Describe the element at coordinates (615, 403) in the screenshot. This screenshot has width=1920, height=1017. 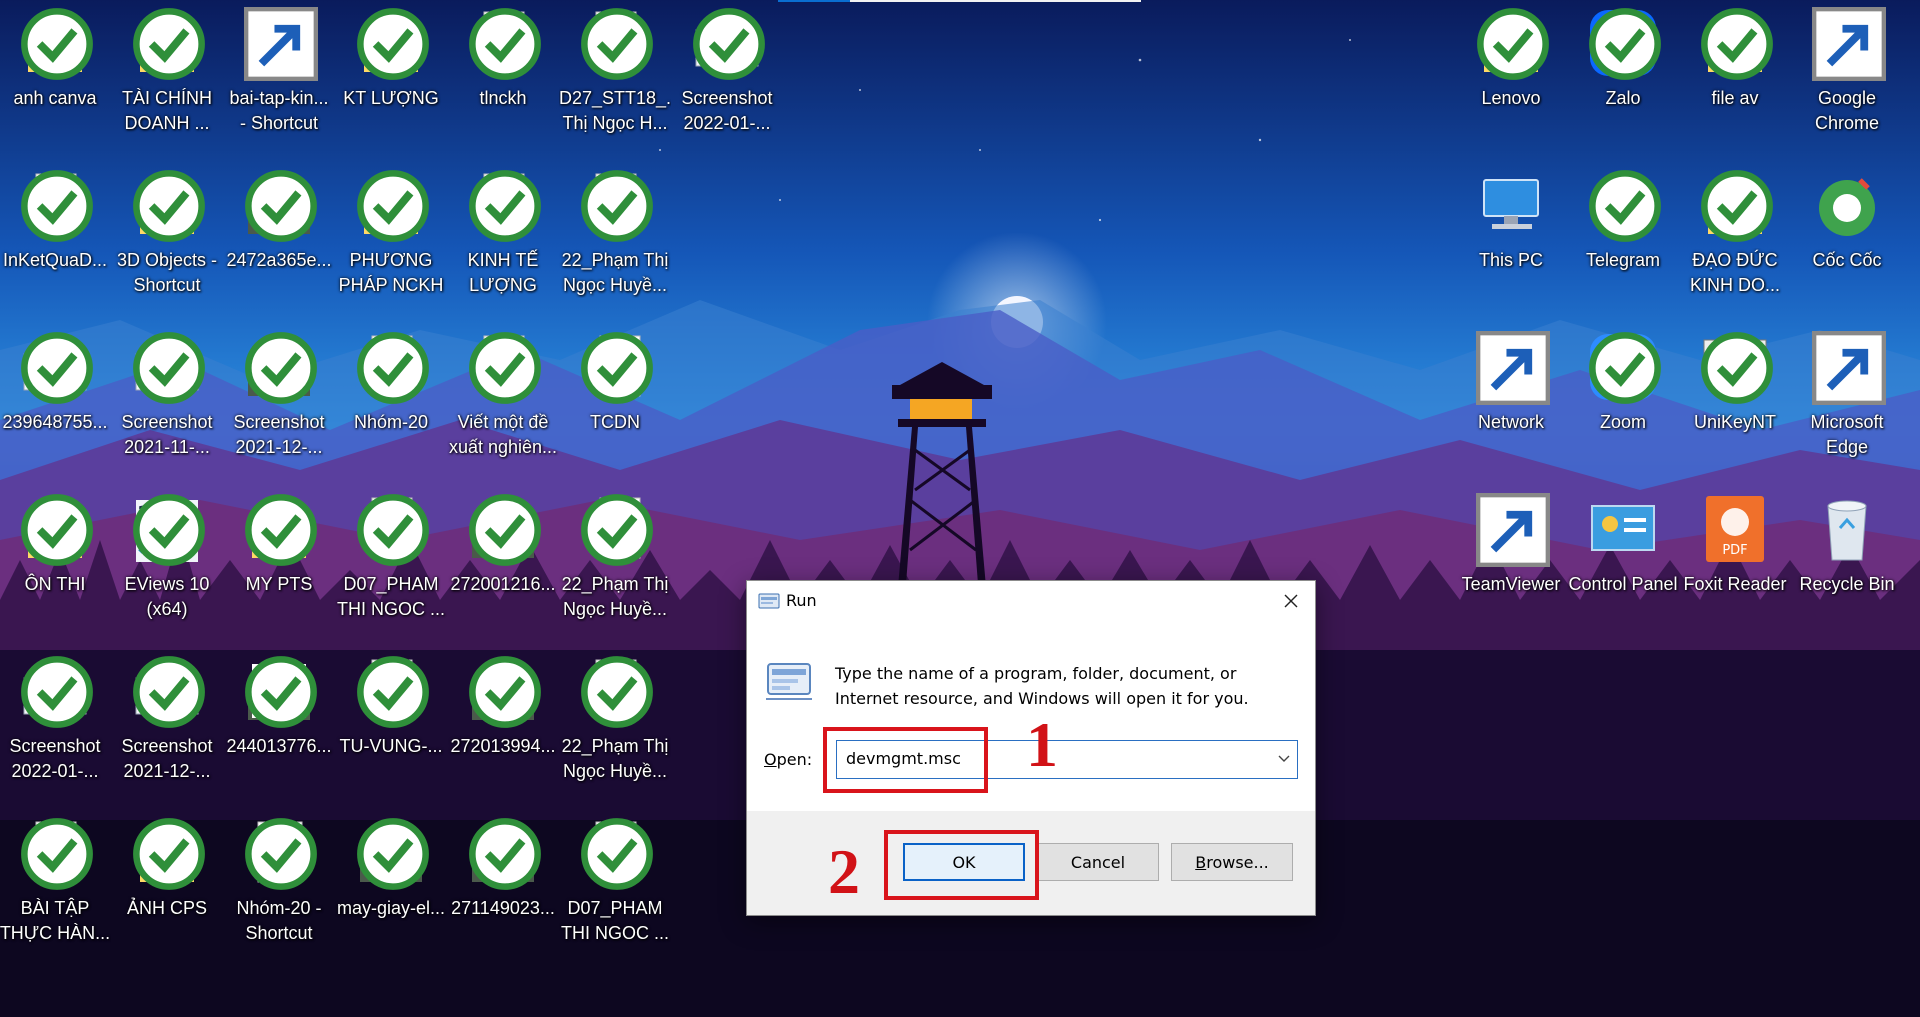
I see `desktop-icon: X TCDN` at that location.